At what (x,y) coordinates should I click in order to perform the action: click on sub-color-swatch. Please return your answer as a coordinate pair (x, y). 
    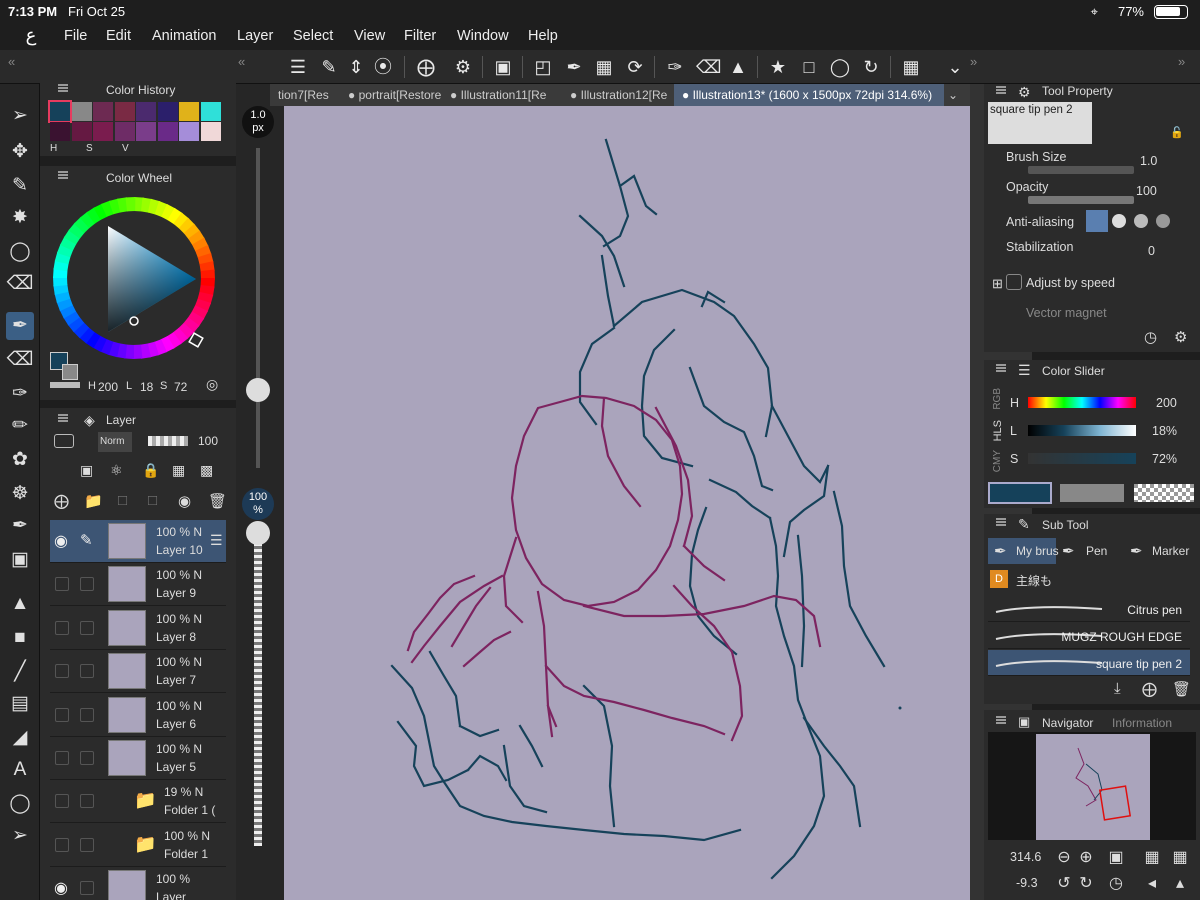
    Looking at the image, I should click on (70, 372).